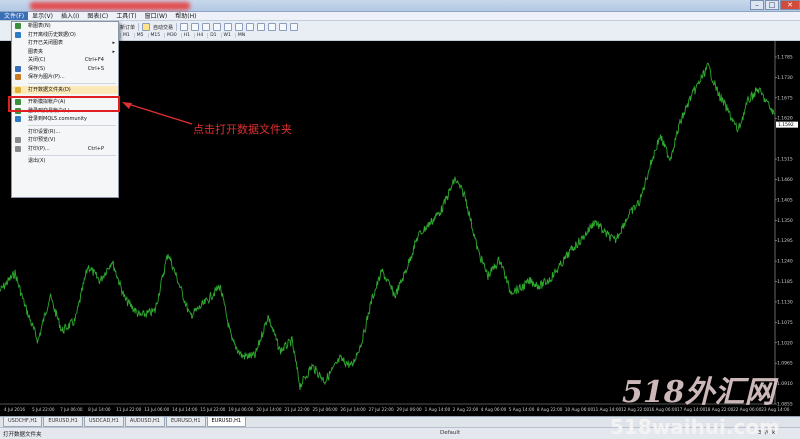  Describe the element at coordinates (785, 58) in the screenshot. I see `price-axis-label: 1.1785` at that location.